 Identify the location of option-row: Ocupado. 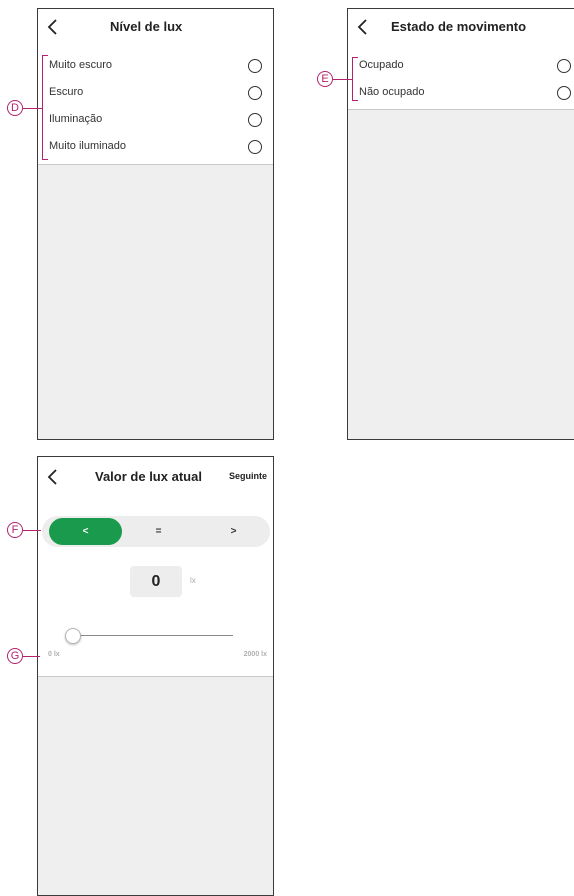
(461, 61).